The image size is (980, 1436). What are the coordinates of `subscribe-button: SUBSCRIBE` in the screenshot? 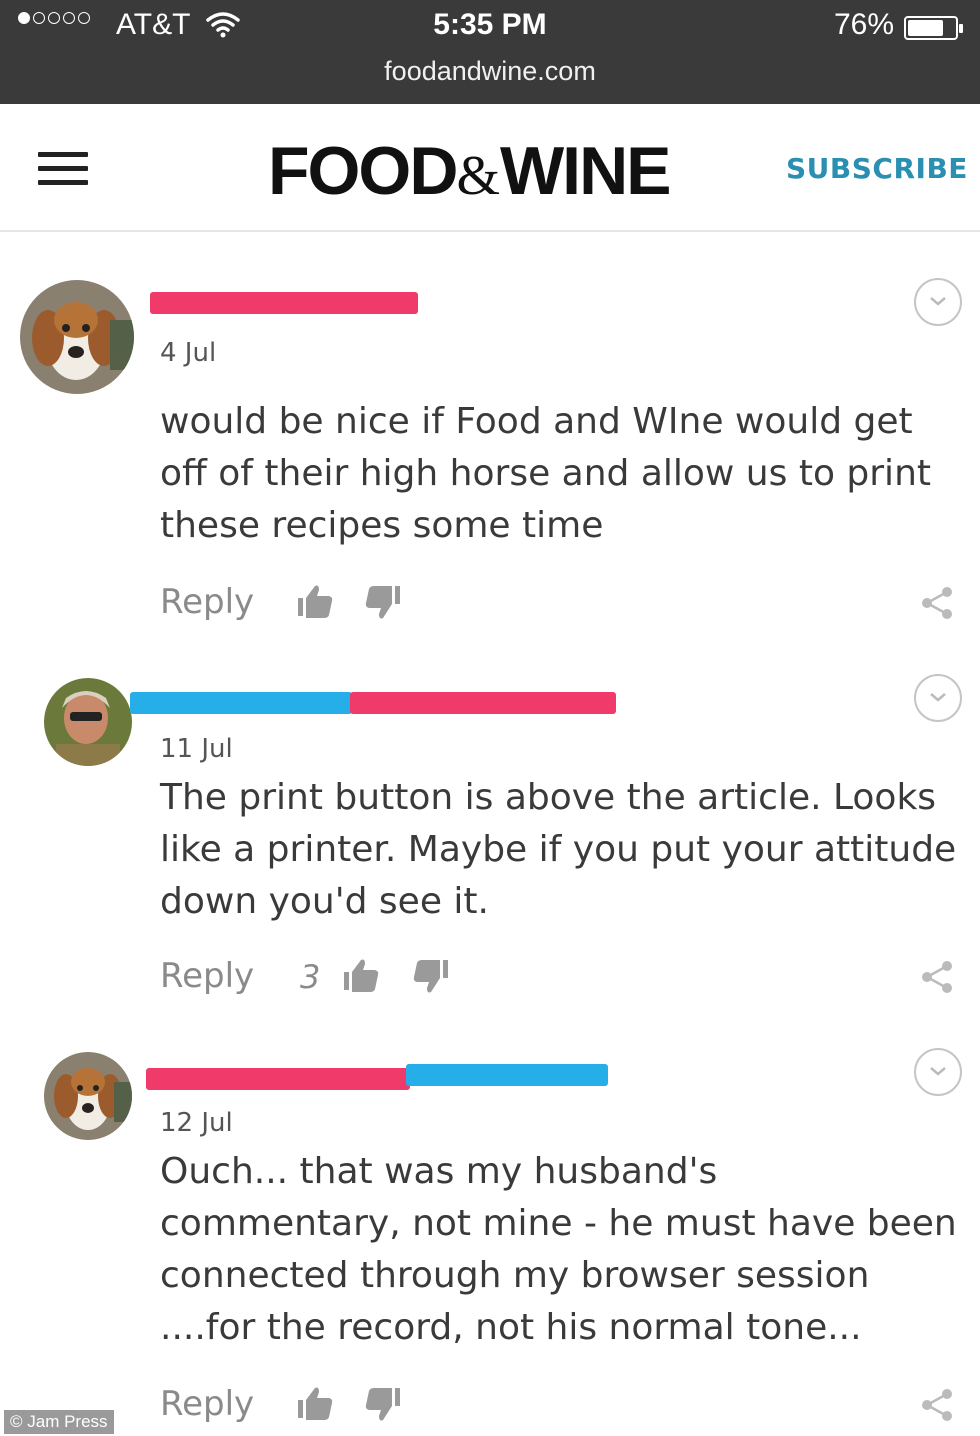 It's located at (877, 168).